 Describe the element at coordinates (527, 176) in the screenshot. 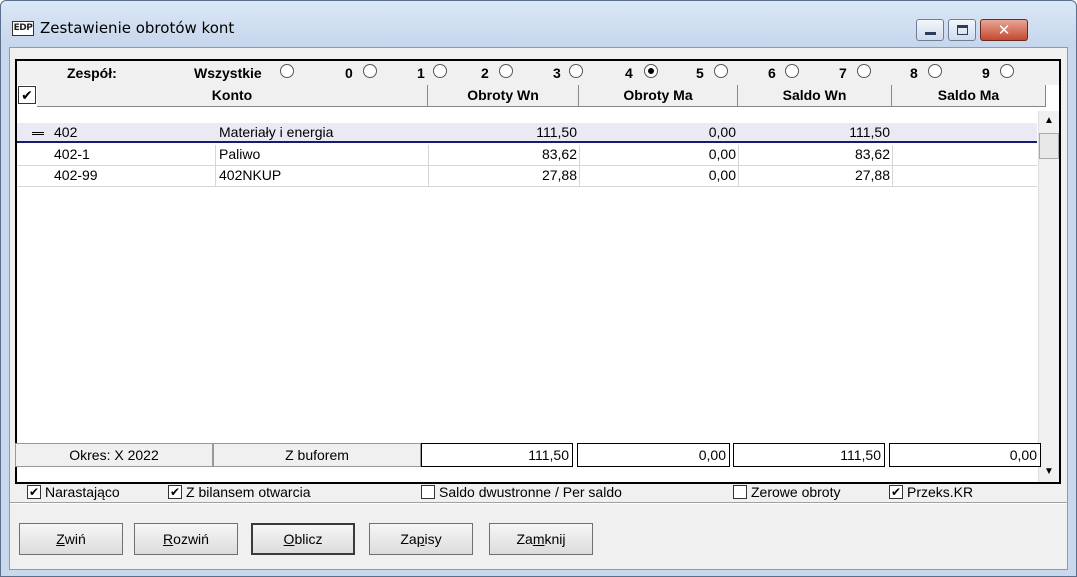

I see `table-row: 402-99 402NKUP 27,88 0,00 27,88` at that location.